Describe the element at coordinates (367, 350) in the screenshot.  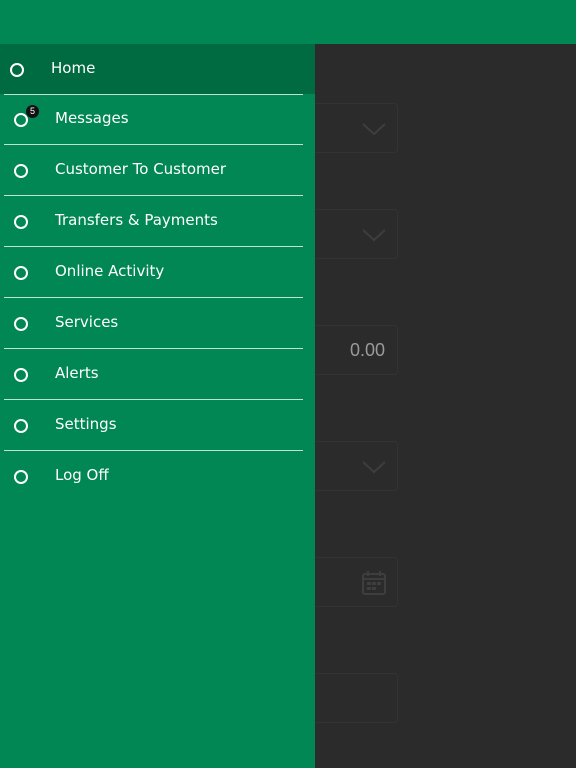
I see `amount-value: 0.00` at that location.